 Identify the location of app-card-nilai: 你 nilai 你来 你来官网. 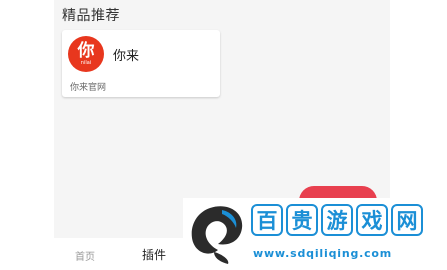
(141, 63).